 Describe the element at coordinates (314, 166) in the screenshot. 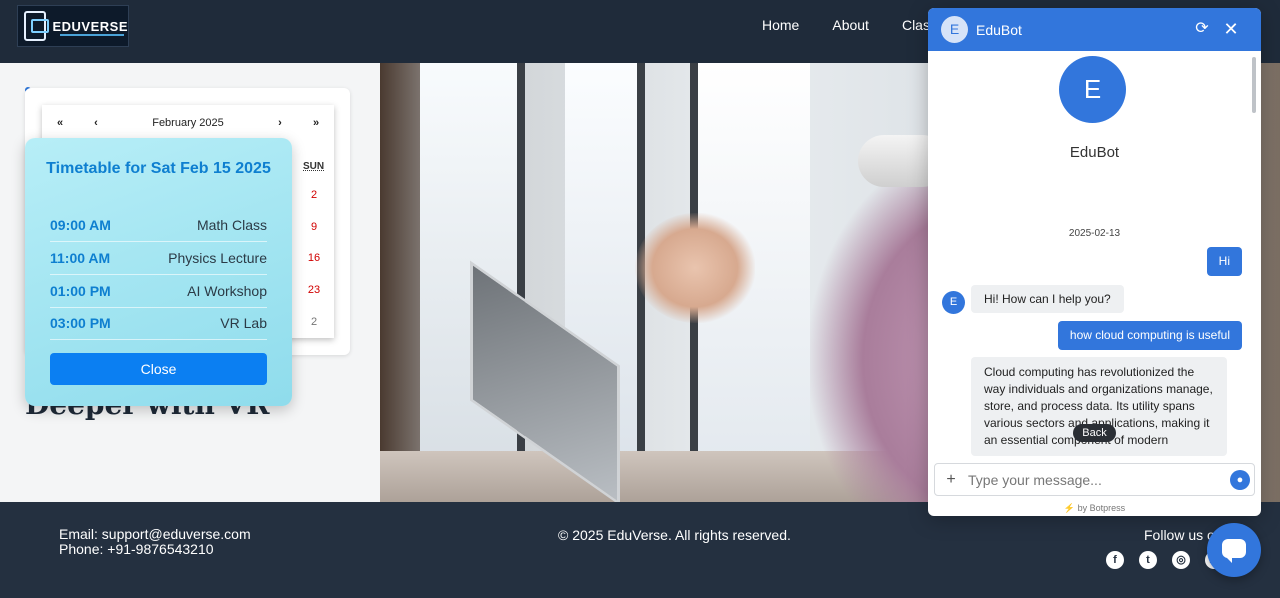

I see `weekday-header-sun: SUN` at that location.